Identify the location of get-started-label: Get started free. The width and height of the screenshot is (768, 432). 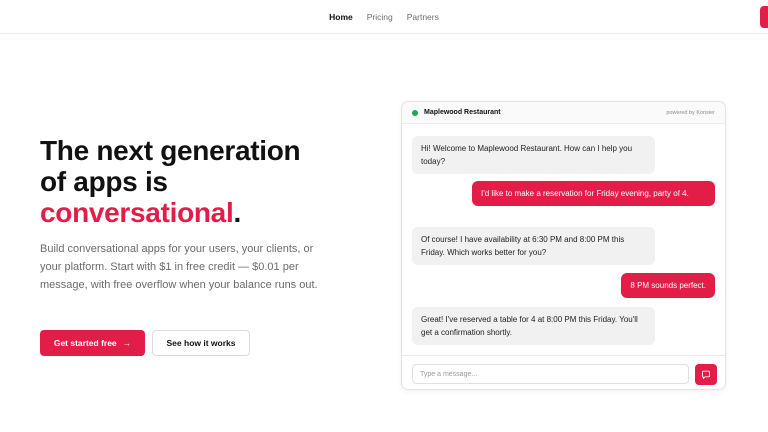
(85, 343).